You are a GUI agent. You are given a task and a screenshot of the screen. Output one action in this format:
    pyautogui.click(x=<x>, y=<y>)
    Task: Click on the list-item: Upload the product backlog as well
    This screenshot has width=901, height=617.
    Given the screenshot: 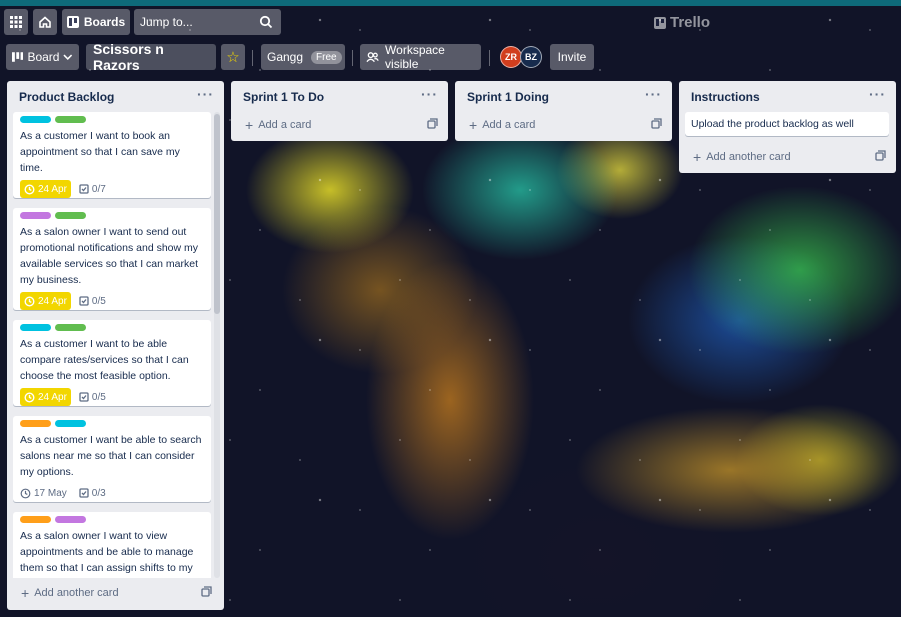 What is the action you would take?
    pyautogui.click(x=787, y=124)
    